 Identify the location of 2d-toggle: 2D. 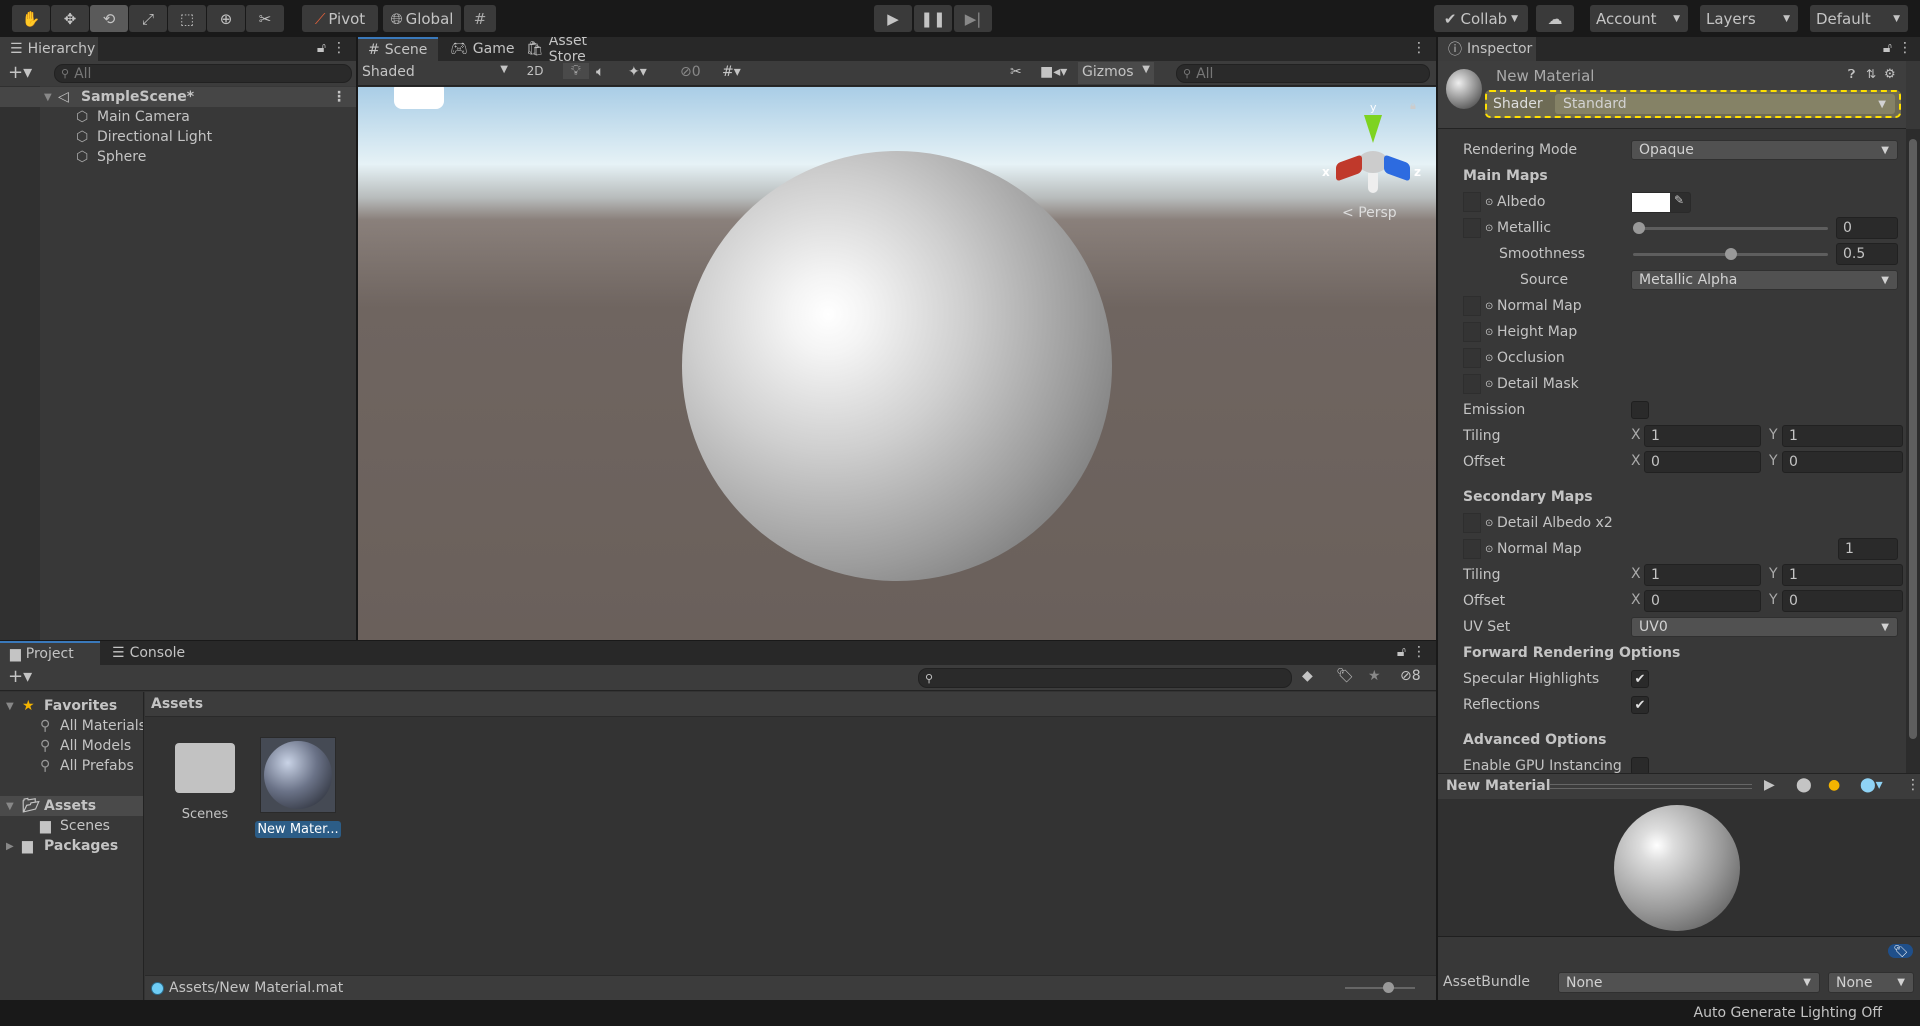
(535, 71).